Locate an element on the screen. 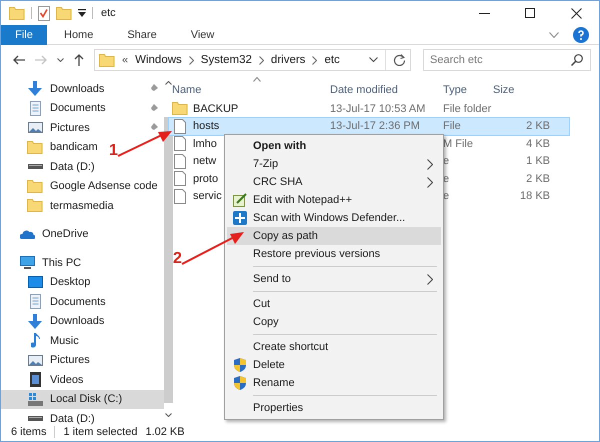 The height and width of the screenshot is (442, 600). table-cell: 4 KB is located at coordinates (538, 144).